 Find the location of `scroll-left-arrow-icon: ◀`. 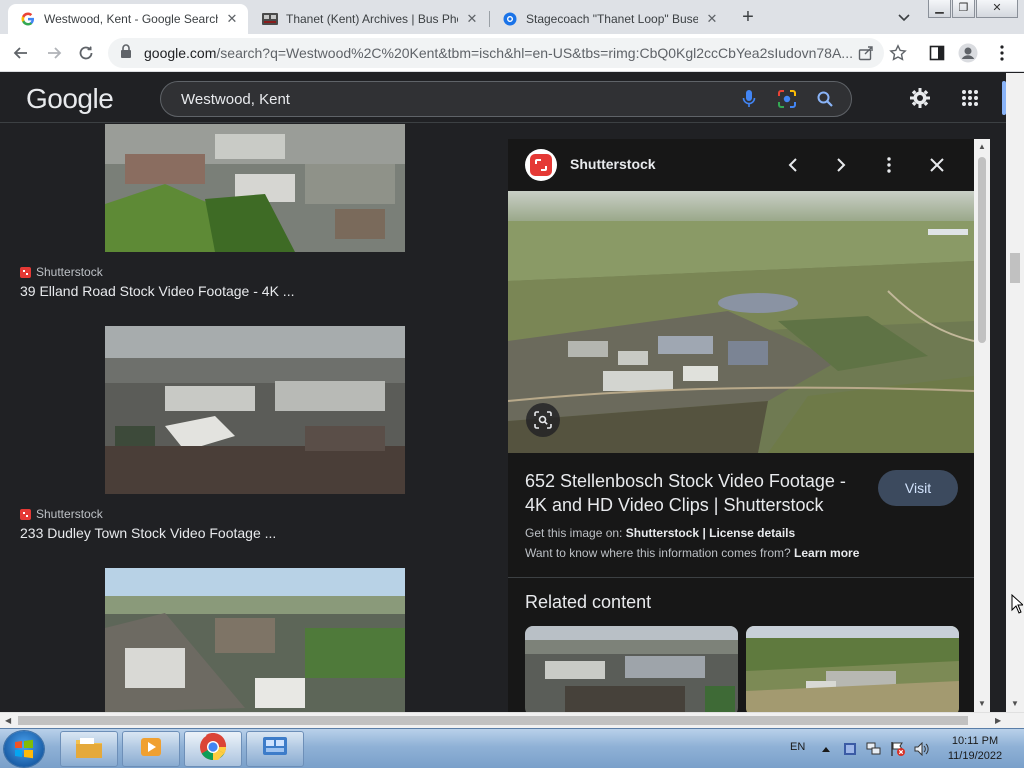

scroll-left-arrow-icon: ◀ is located at coordinates (8, 720).